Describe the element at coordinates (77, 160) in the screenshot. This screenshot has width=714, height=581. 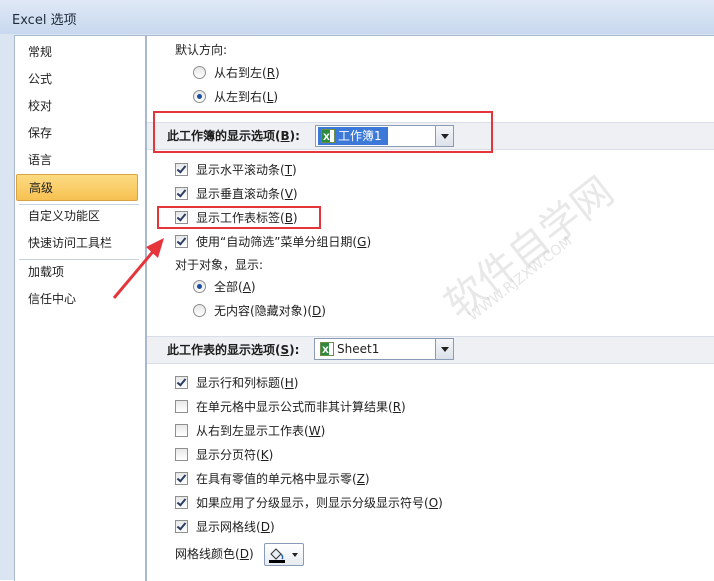
I see `sidebar-item-language: 语言` at that location.